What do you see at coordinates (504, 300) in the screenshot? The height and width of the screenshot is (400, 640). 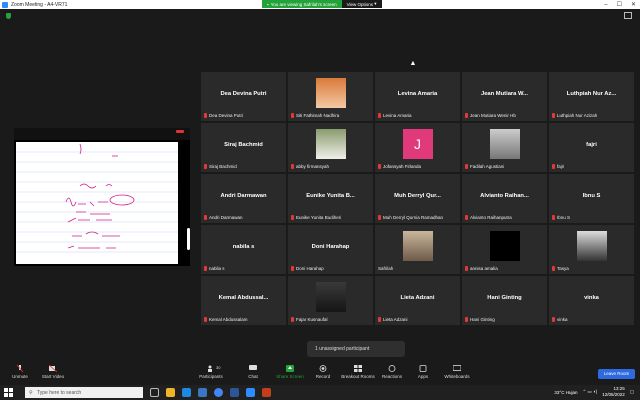 I see `participant-tile: Hani Ginting Hani Ginting` at bounding box center [504, 300].